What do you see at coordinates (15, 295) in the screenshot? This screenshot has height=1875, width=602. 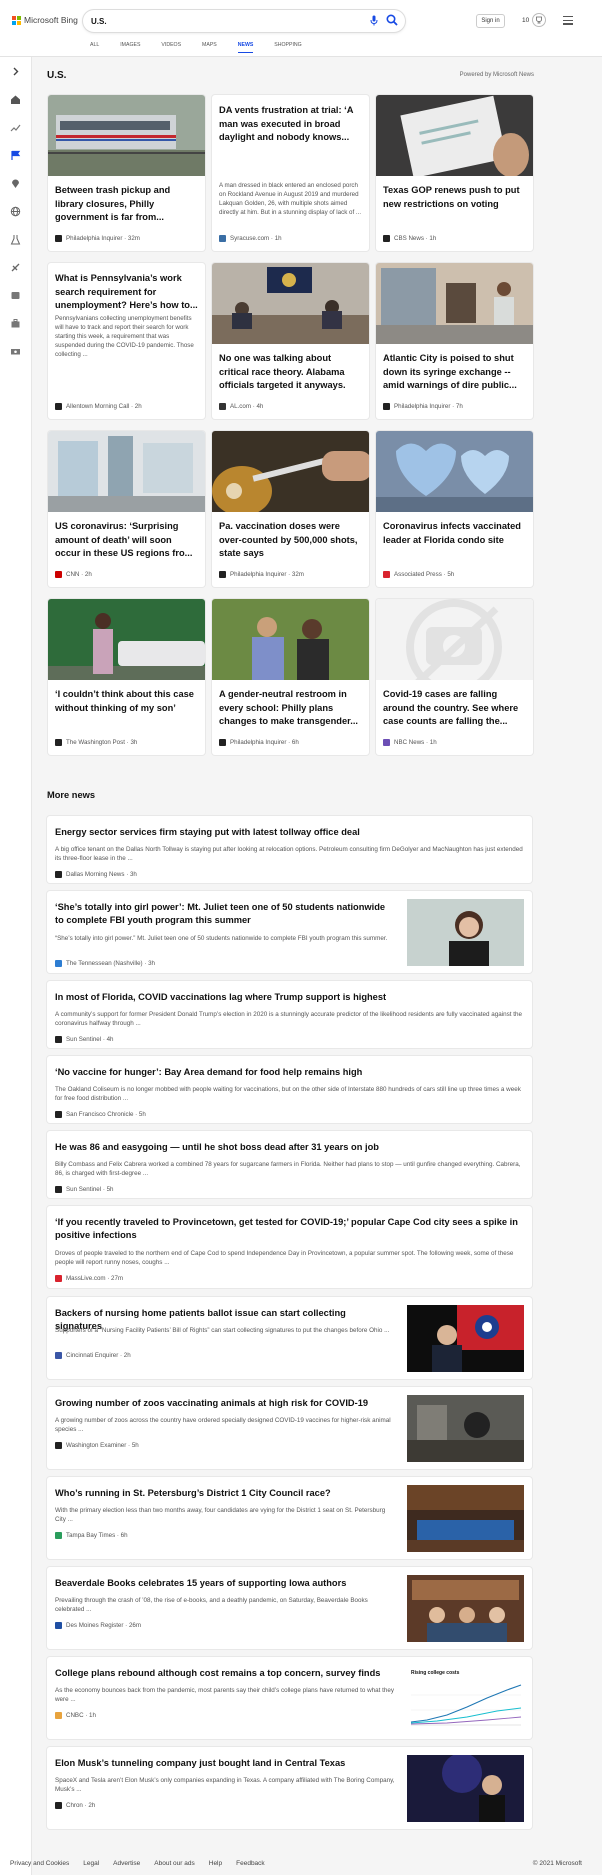 I see `entertainment-icon` at bounding box center [15, 295].